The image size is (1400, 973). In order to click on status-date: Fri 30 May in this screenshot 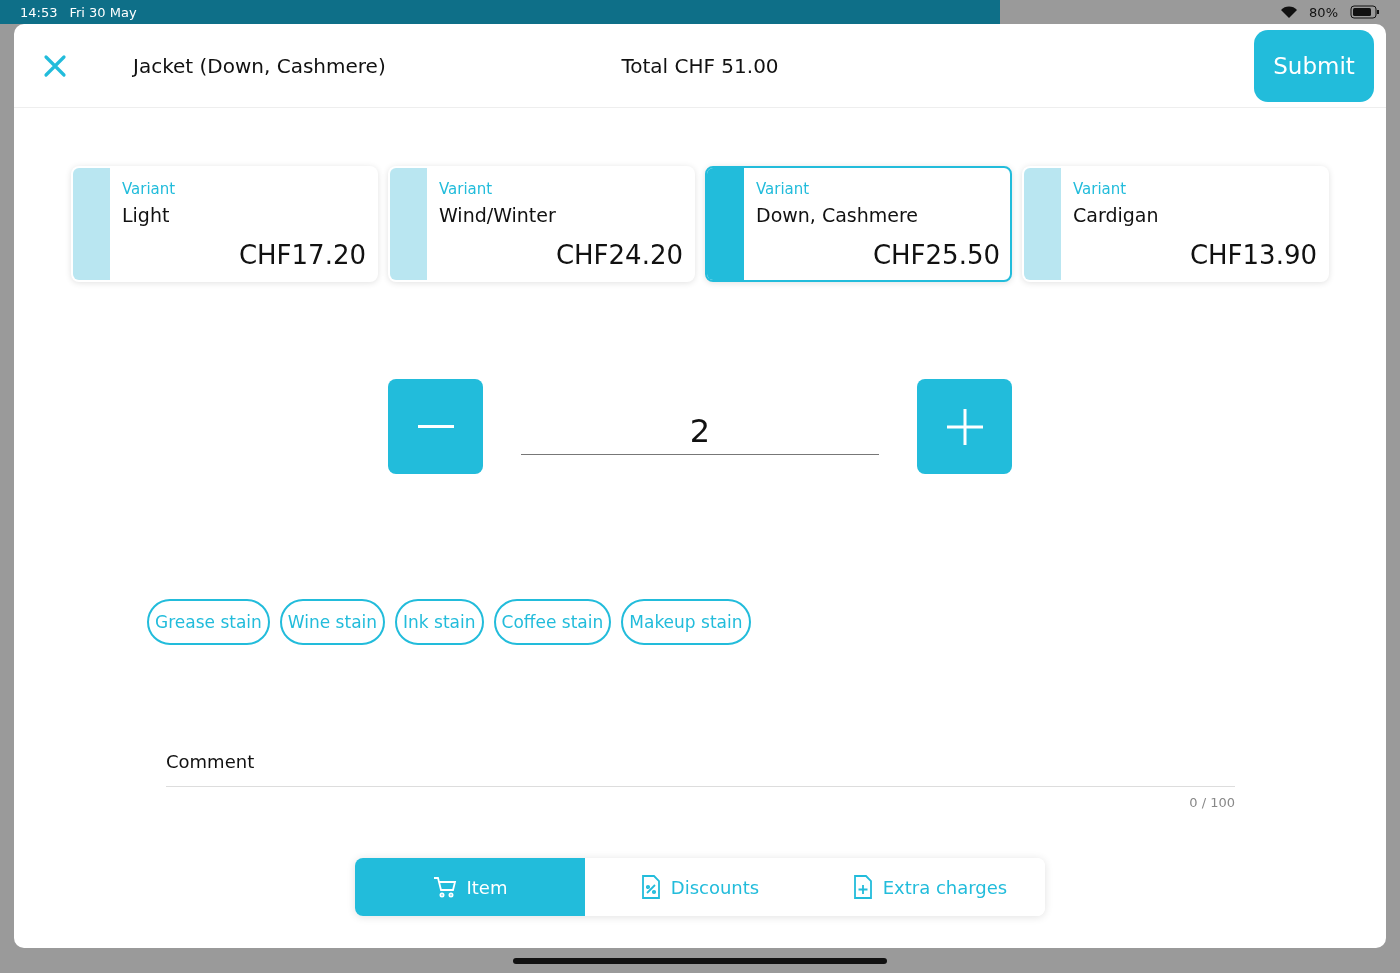, I will do `click(103, 12)`.